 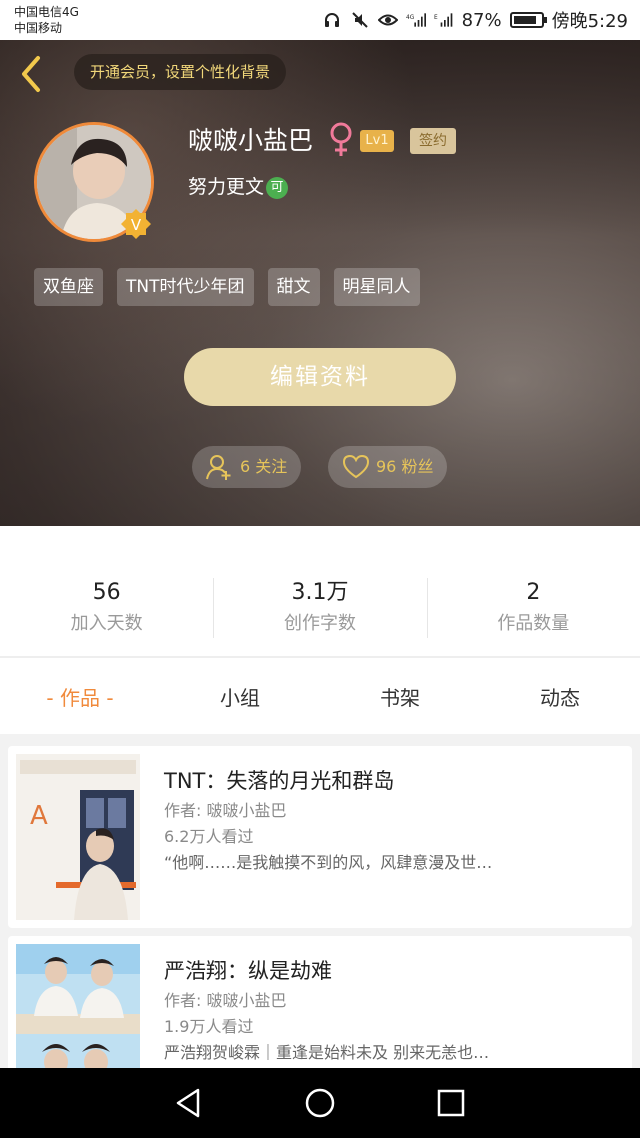 What do you see at coordinates (209, 1026) in the screenshot?
I see `book-views: 1.9万人看过` at bounding box center [209, 1026].